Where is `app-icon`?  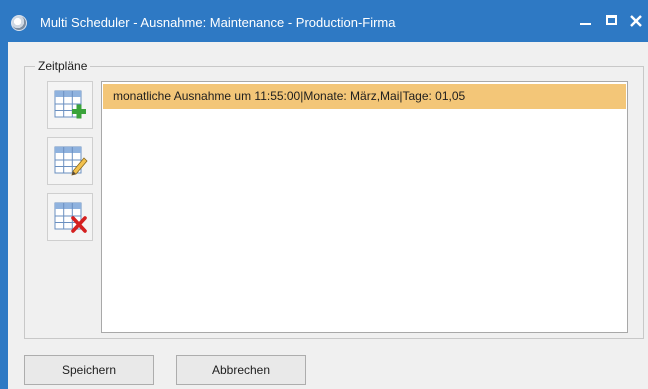 app-icon is located at coordinates (19, 23).